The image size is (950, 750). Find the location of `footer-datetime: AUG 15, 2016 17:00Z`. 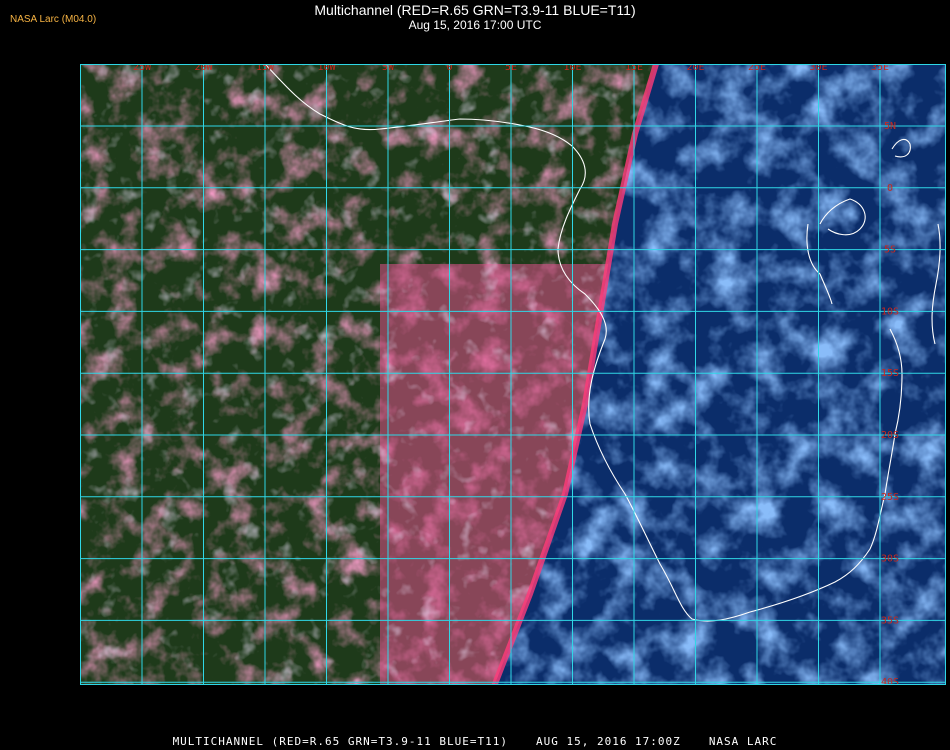

footer-datetime: AUG 15, 2016 17:00Z is located at coordinates (608, 741).